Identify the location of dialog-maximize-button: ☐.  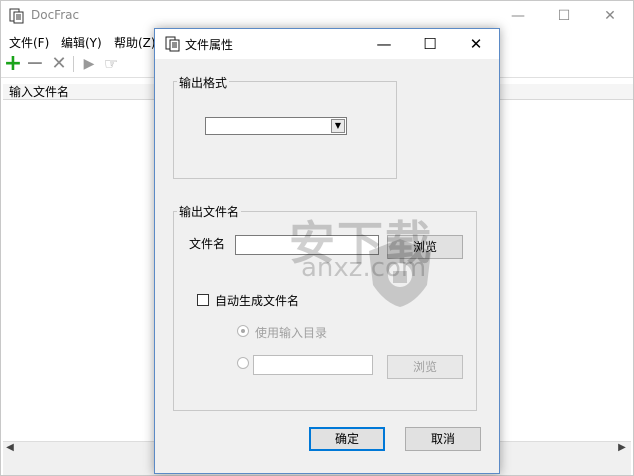
(430, 44).